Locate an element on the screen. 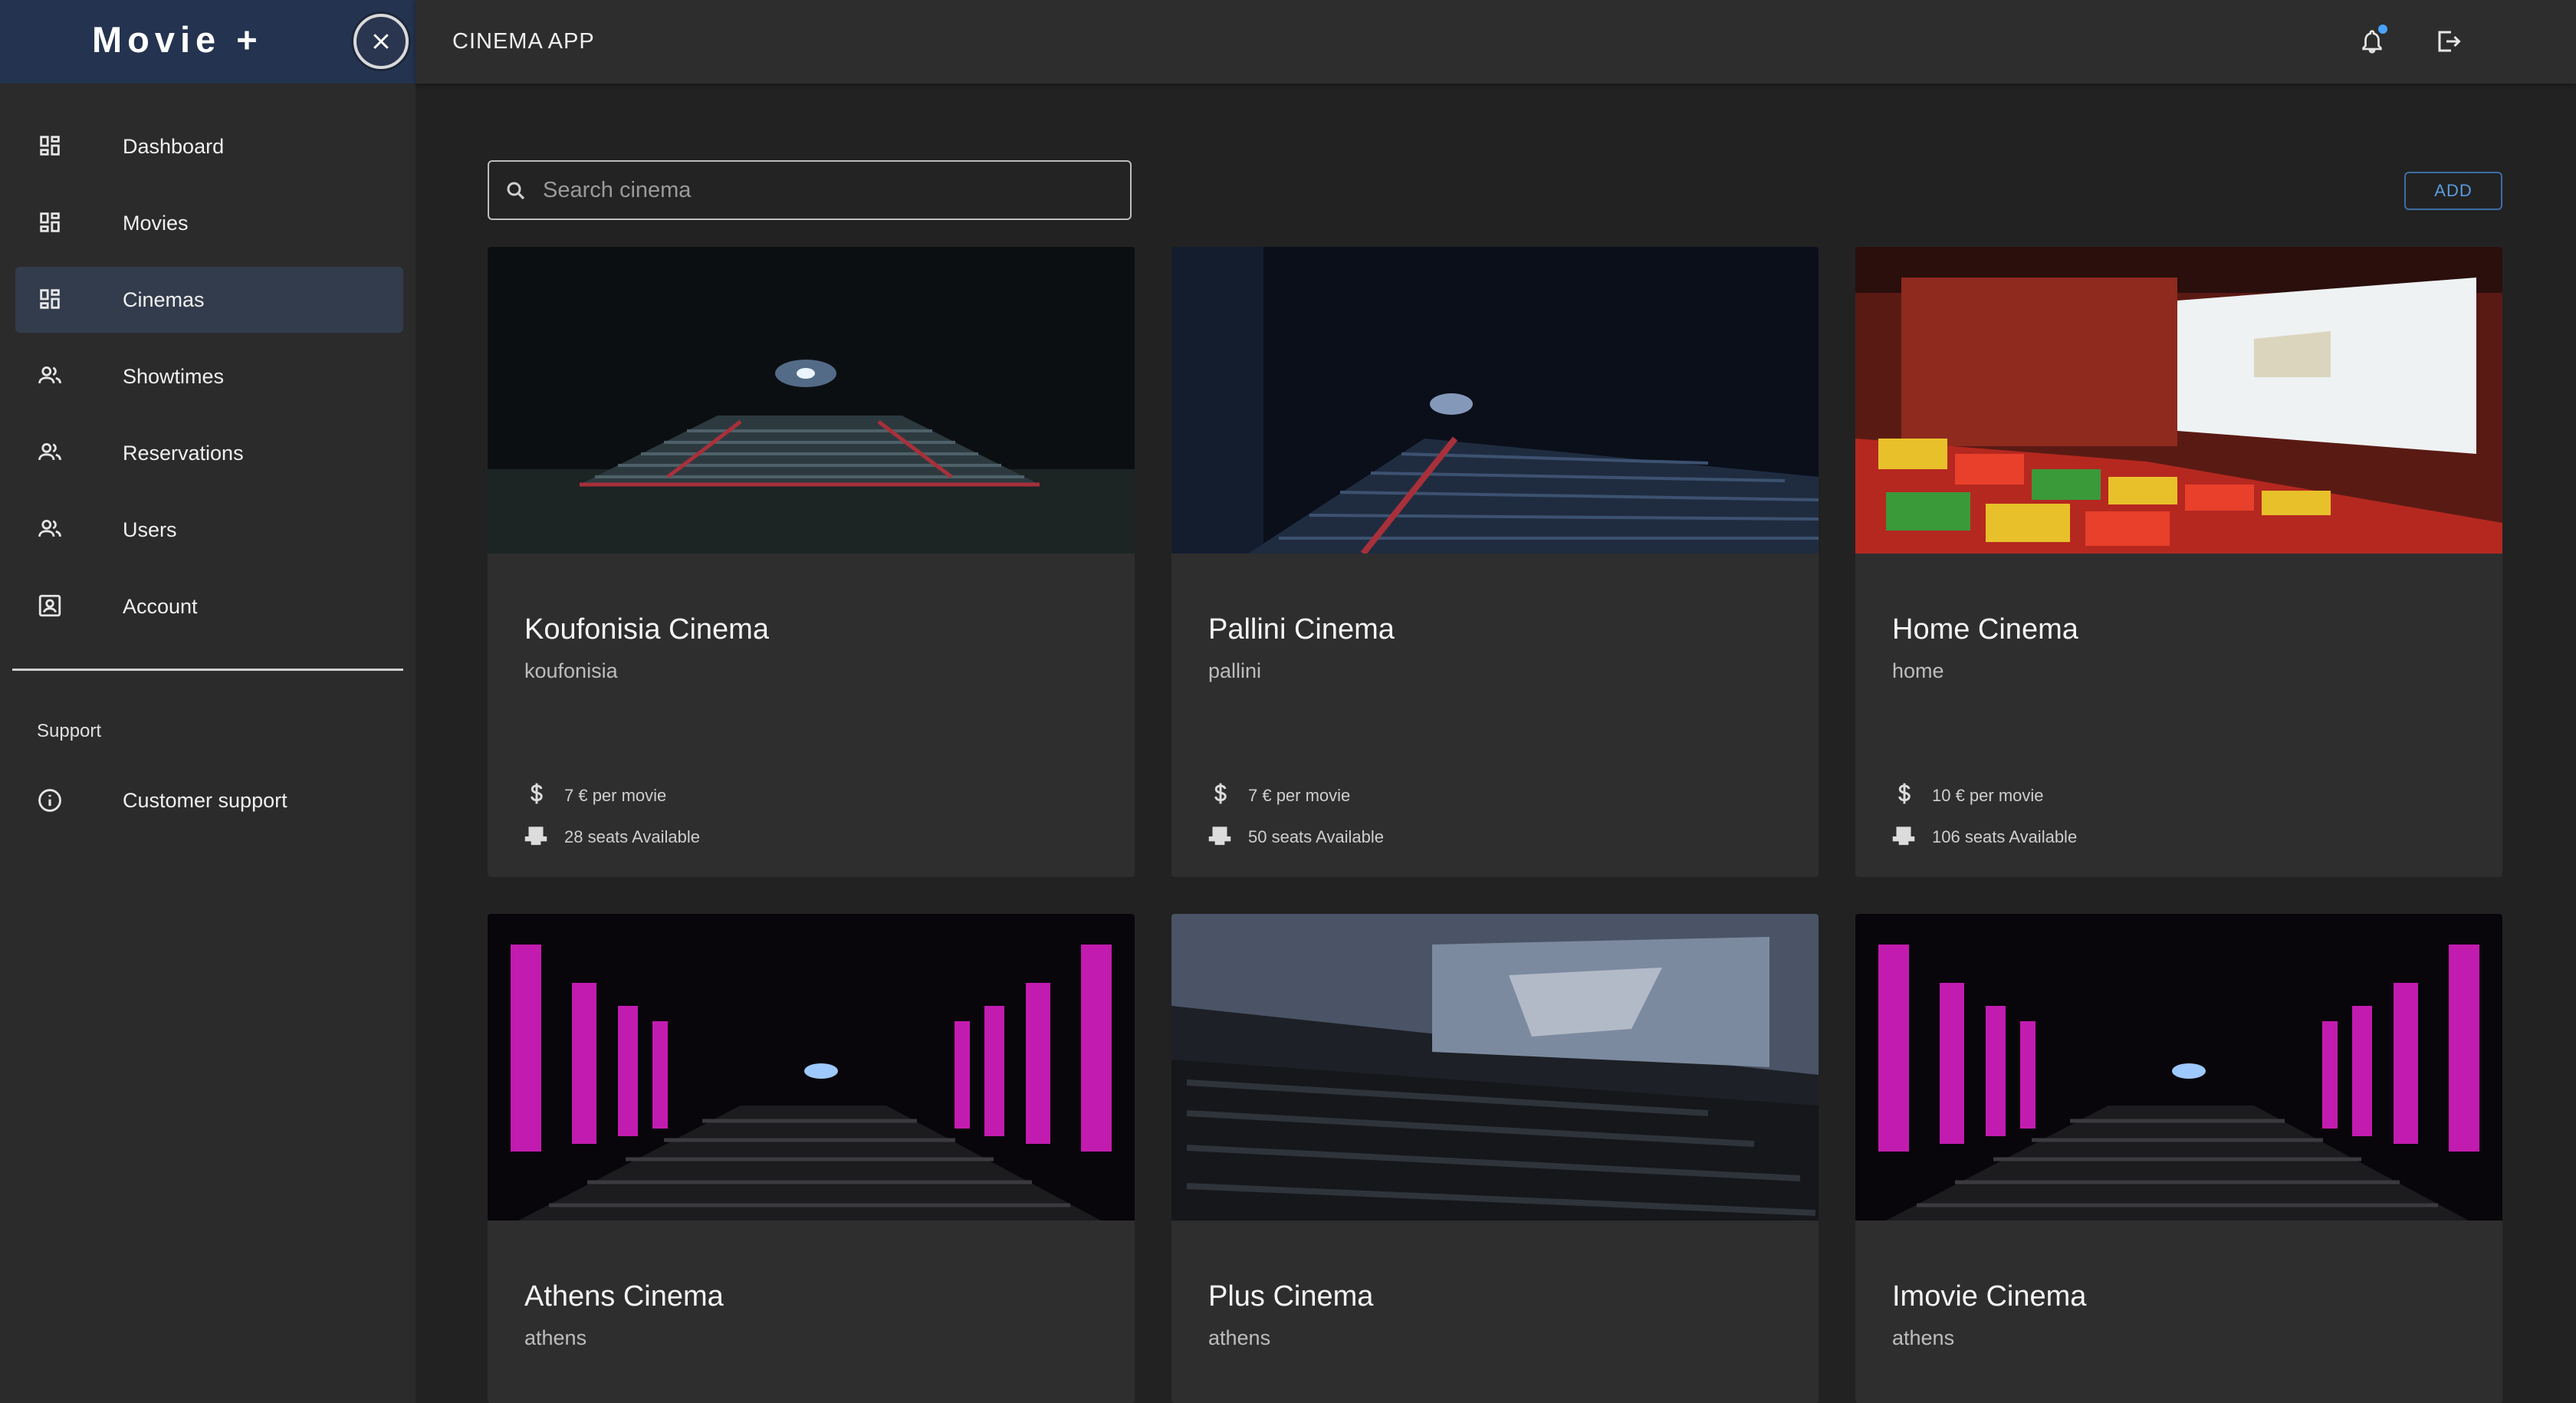 The image size is (2576, 1403). cinema-name: Imovie Cinema is located at coordinates (1990, 1297).